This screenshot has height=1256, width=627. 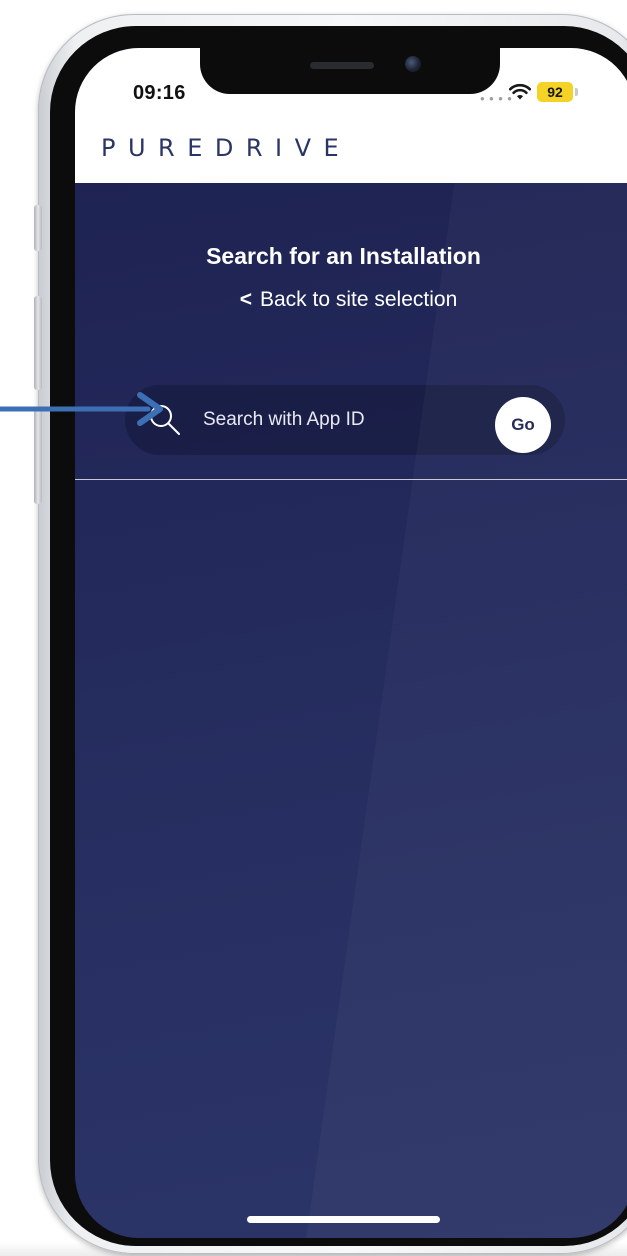 I want to click on back-to-site-selection-link: < Back to site selection, so click(x=348, y=300).